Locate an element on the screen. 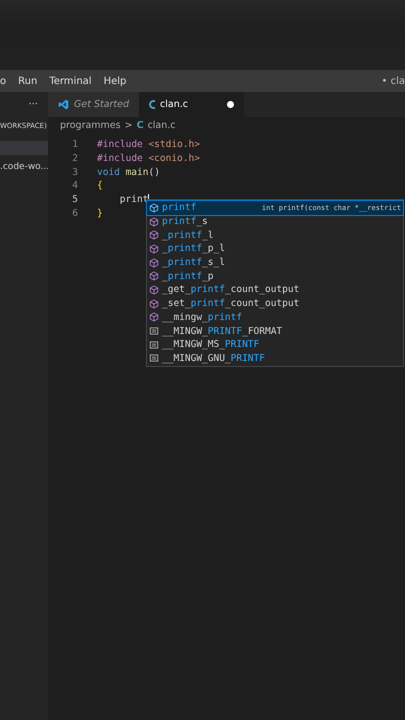  menu-item: o is located at coordinates (6, 81).